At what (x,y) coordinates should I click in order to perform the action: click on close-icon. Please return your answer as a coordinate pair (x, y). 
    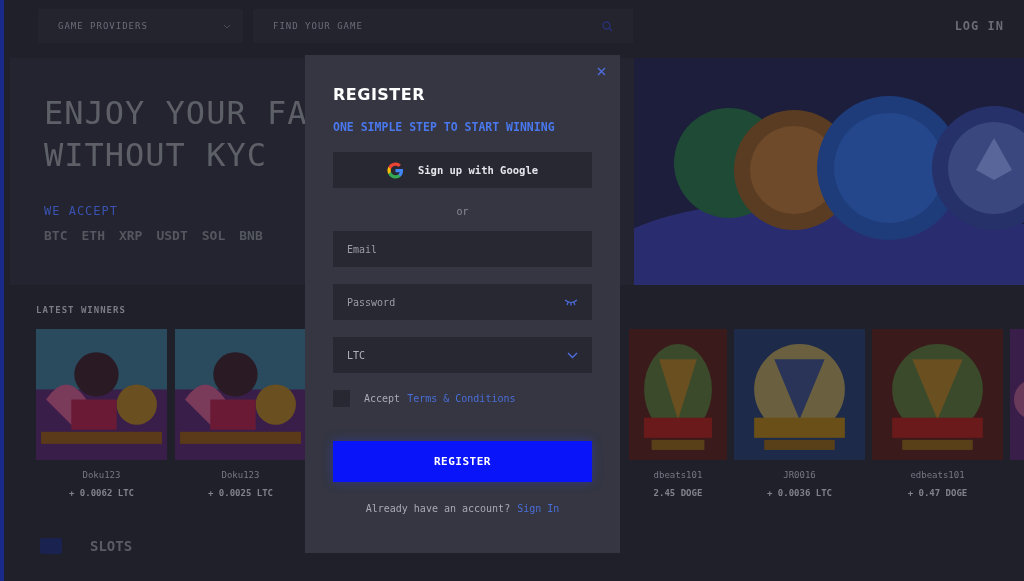
    Looking at the image, I should click on (601, 71).